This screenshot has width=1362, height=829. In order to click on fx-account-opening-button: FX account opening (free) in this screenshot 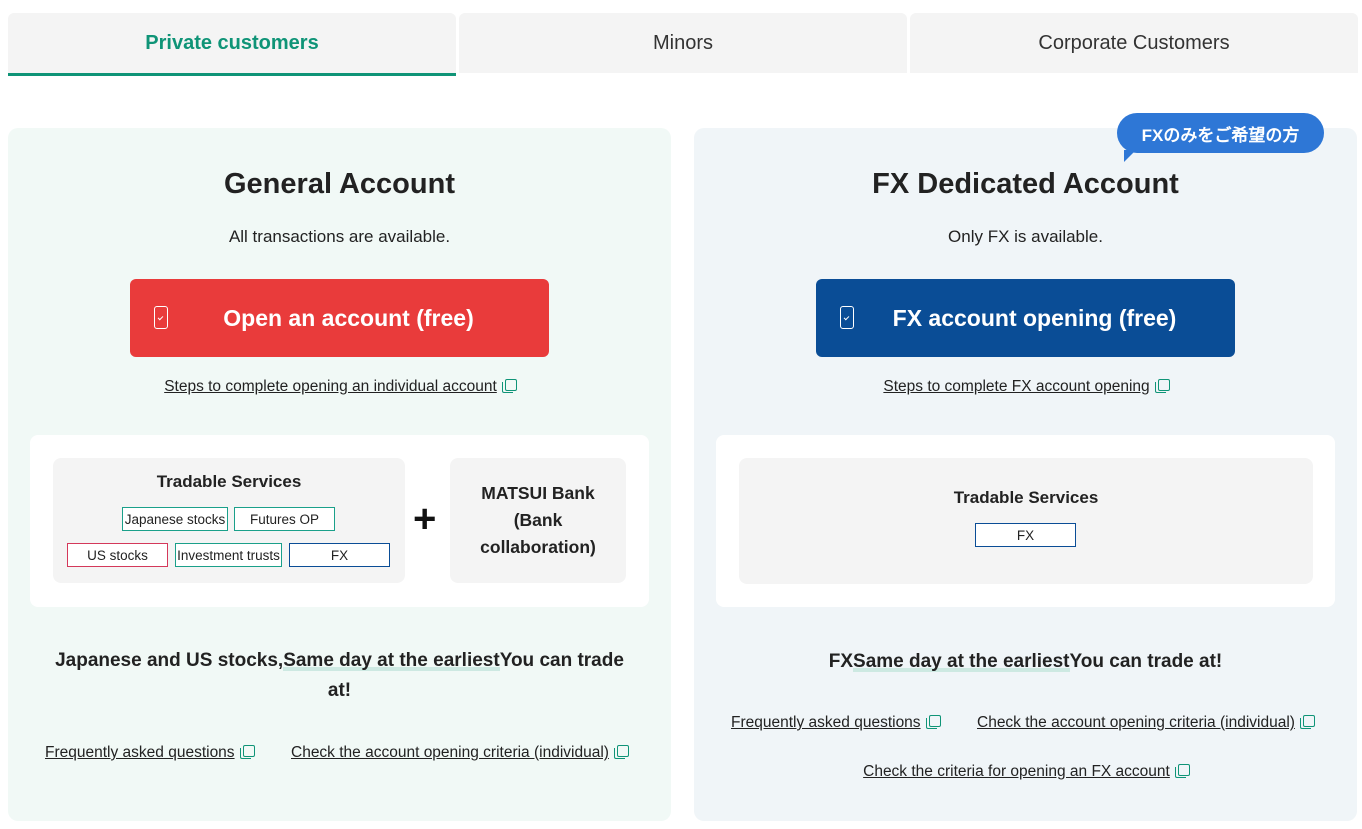, I will do `click(1025, 318)`.